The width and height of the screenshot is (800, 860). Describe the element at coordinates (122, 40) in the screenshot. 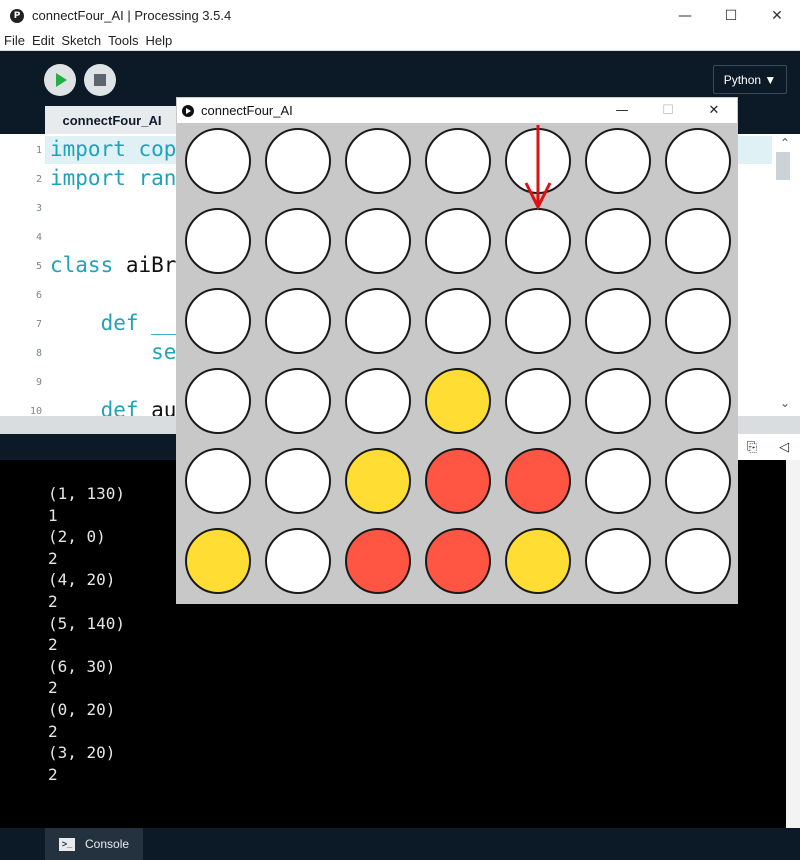

I see `menu-tools: Tools` at that location.